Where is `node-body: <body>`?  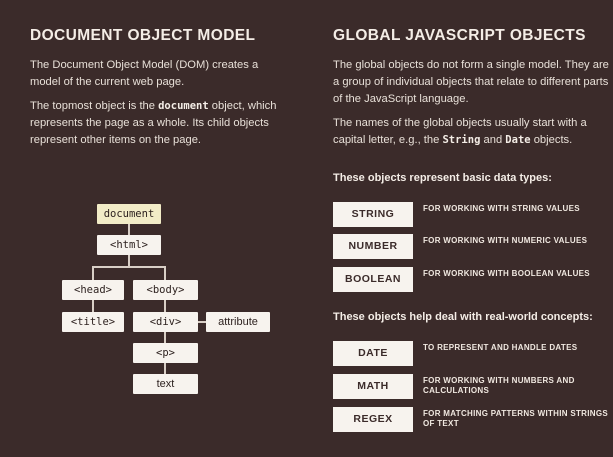 node-body: <body> is located at coordinates (165, 290).